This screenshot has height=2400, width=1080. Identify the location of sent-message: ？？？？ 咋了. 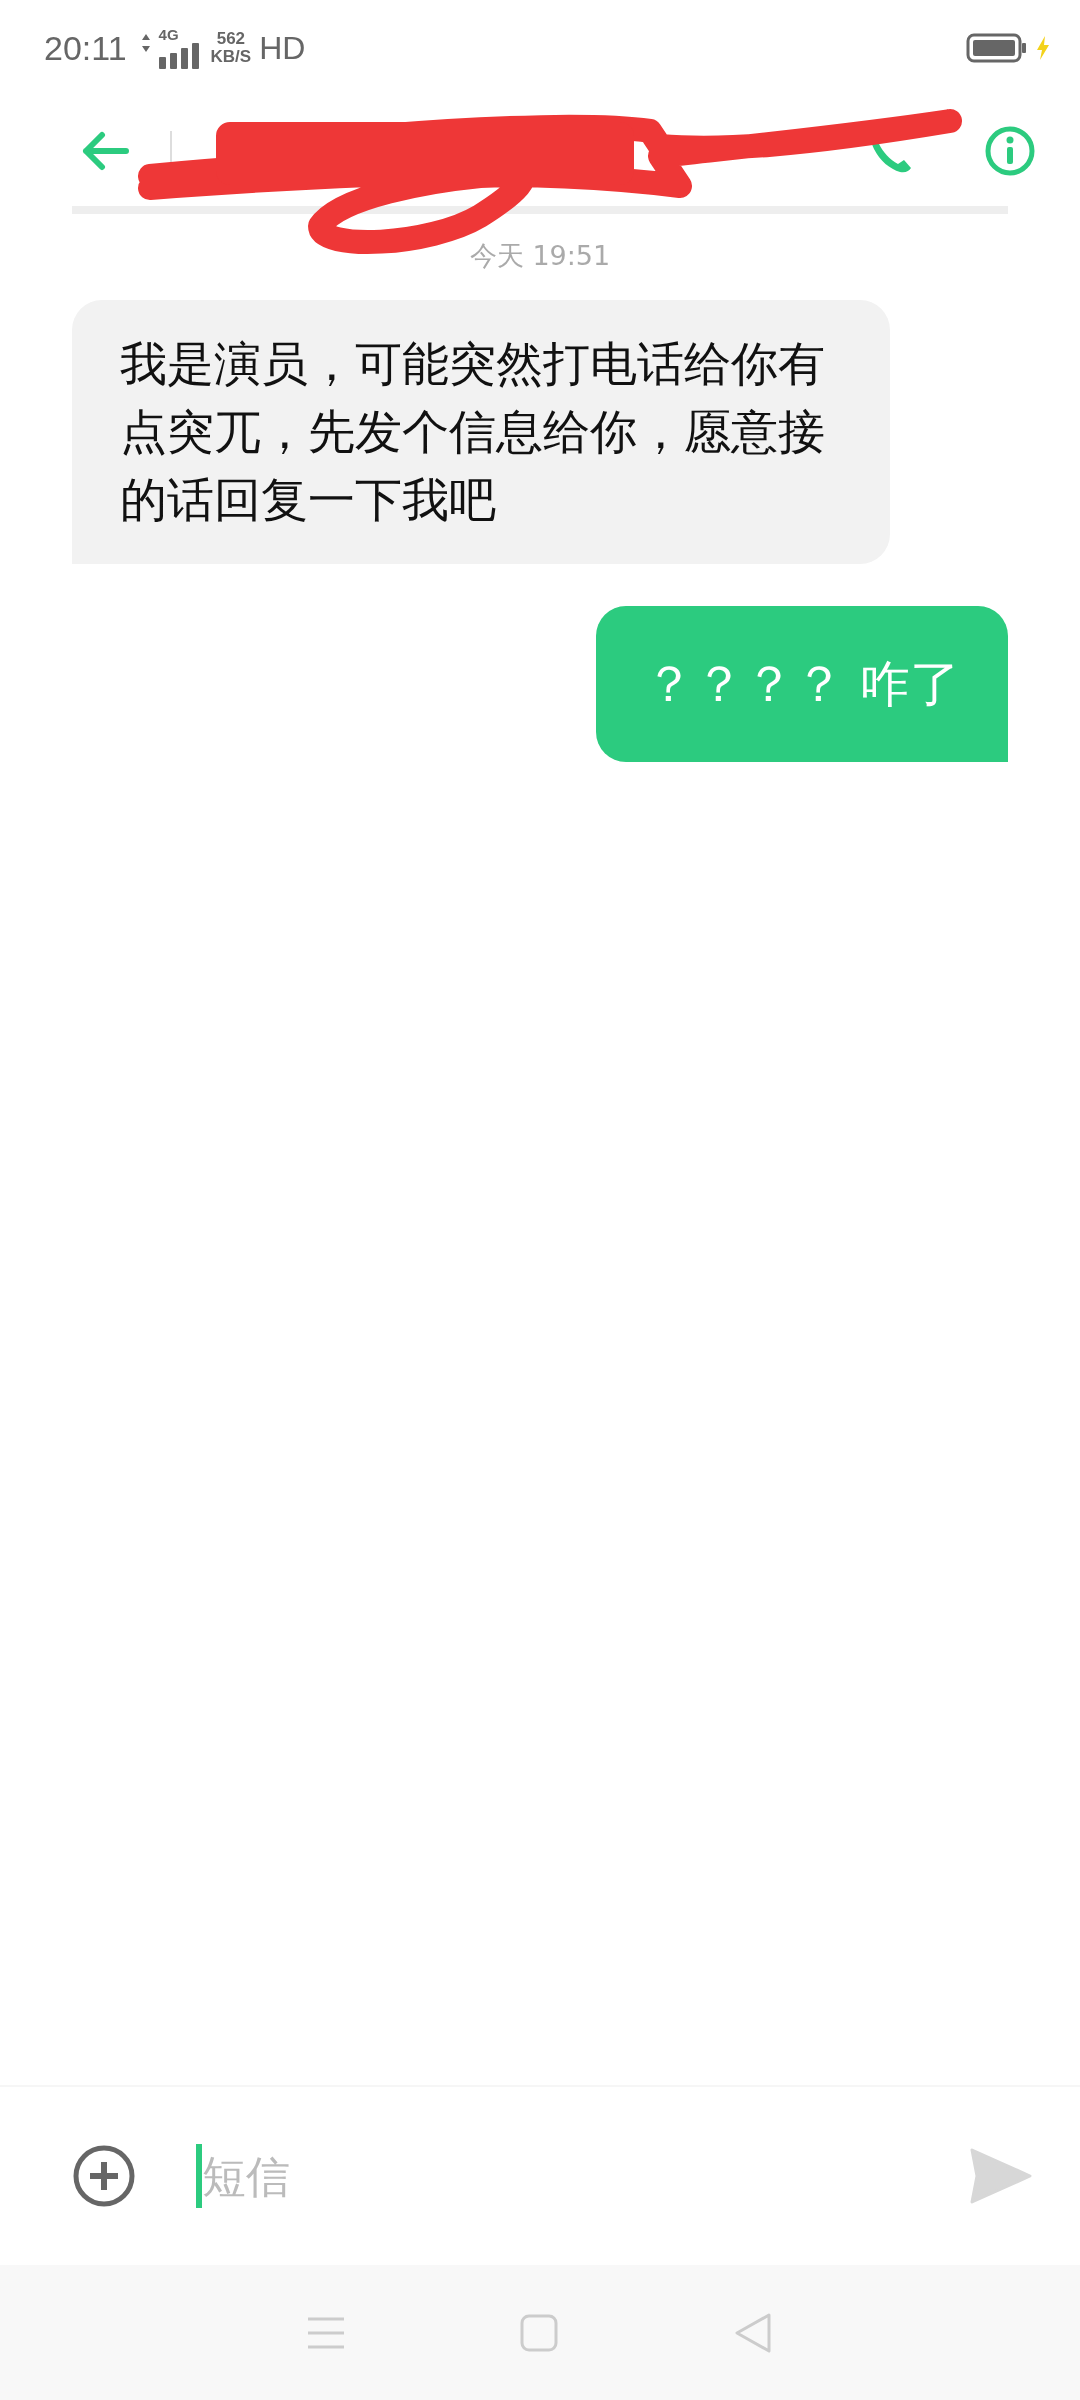
(802, 684).